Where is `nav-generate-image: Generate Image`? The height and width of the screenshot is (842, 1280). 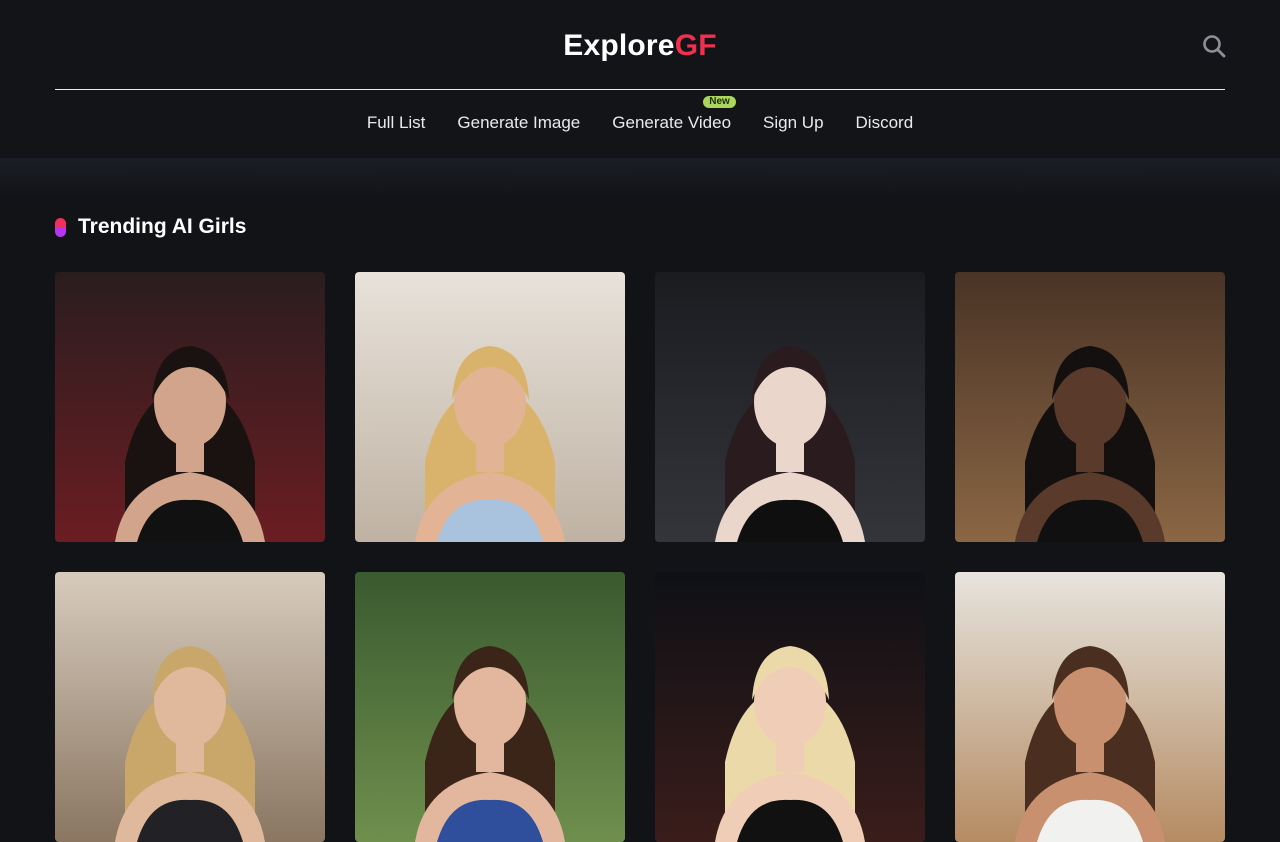
nav-generate-image: Generate Image is located at coordinates (518, 123).